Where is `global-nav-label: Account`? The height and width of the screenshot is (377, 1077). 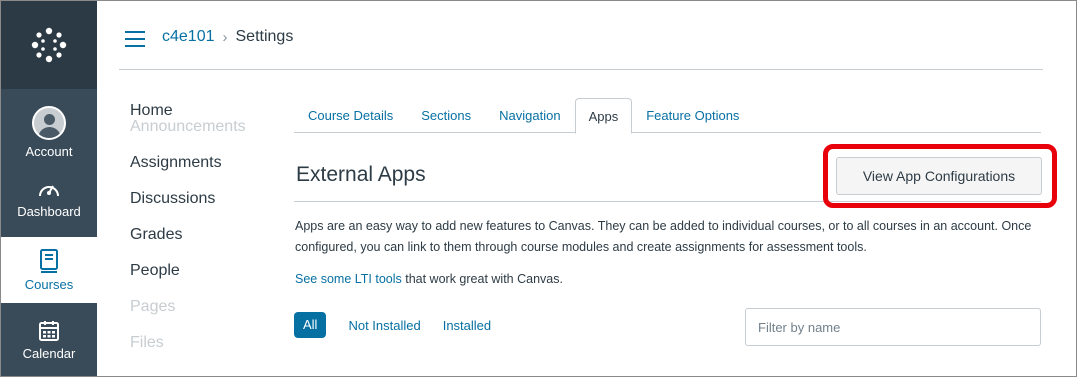 global-nav-label: Account is located at coordinates (49, 151).